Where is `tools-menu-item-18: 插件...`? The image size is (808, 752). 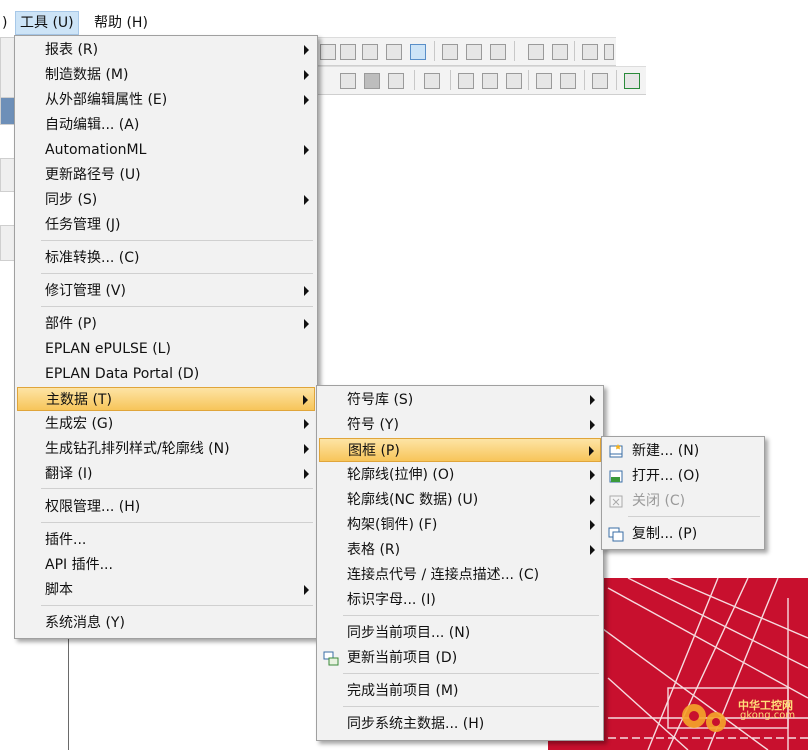 tools-menu-item-18: 插件... is located at coordinates (166, 540).